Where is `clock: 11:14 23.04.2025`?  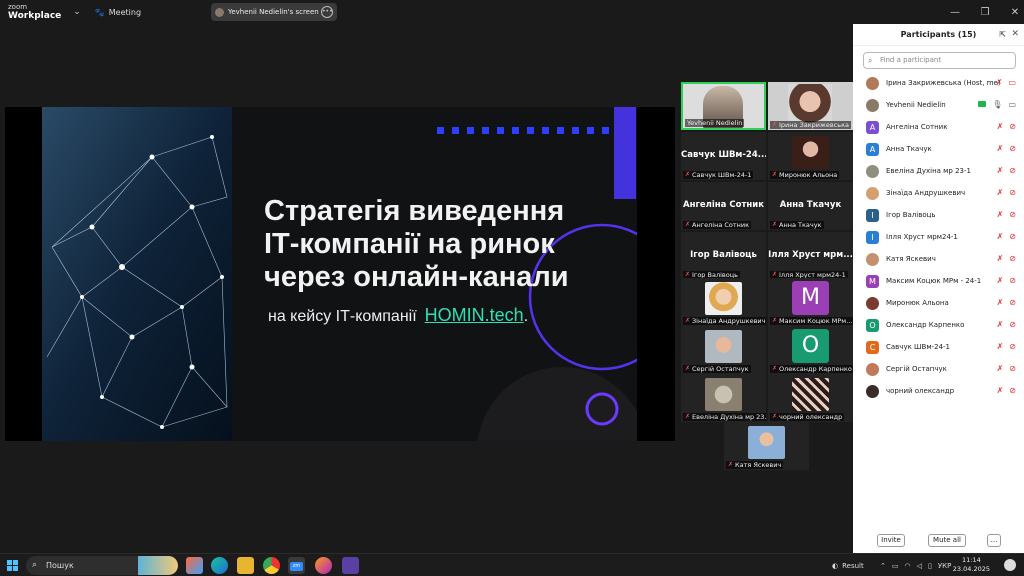
clock: 11:14 23.04.2025 is located at coordinates (971, 565).